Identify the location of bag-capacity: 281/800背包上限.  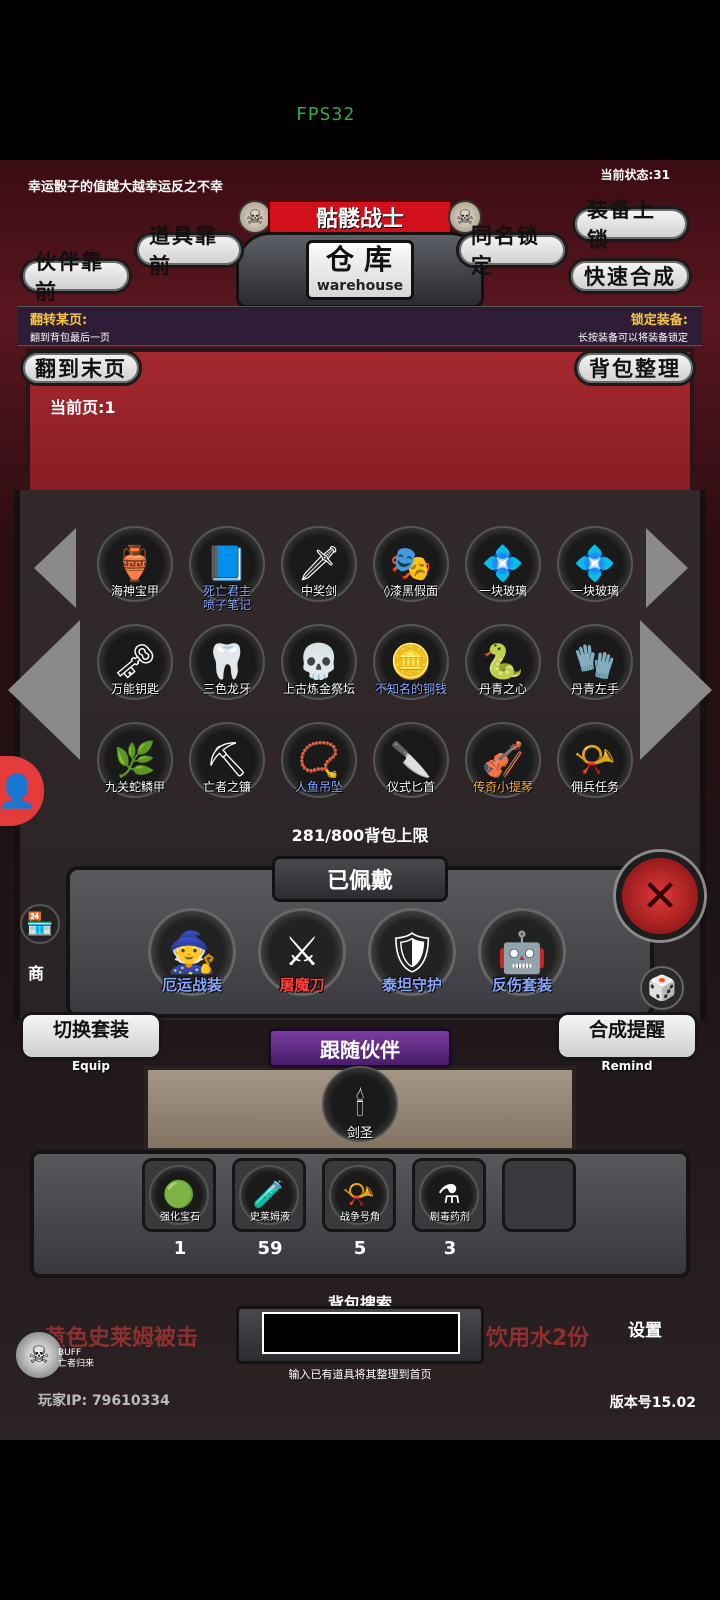
(360, 835).